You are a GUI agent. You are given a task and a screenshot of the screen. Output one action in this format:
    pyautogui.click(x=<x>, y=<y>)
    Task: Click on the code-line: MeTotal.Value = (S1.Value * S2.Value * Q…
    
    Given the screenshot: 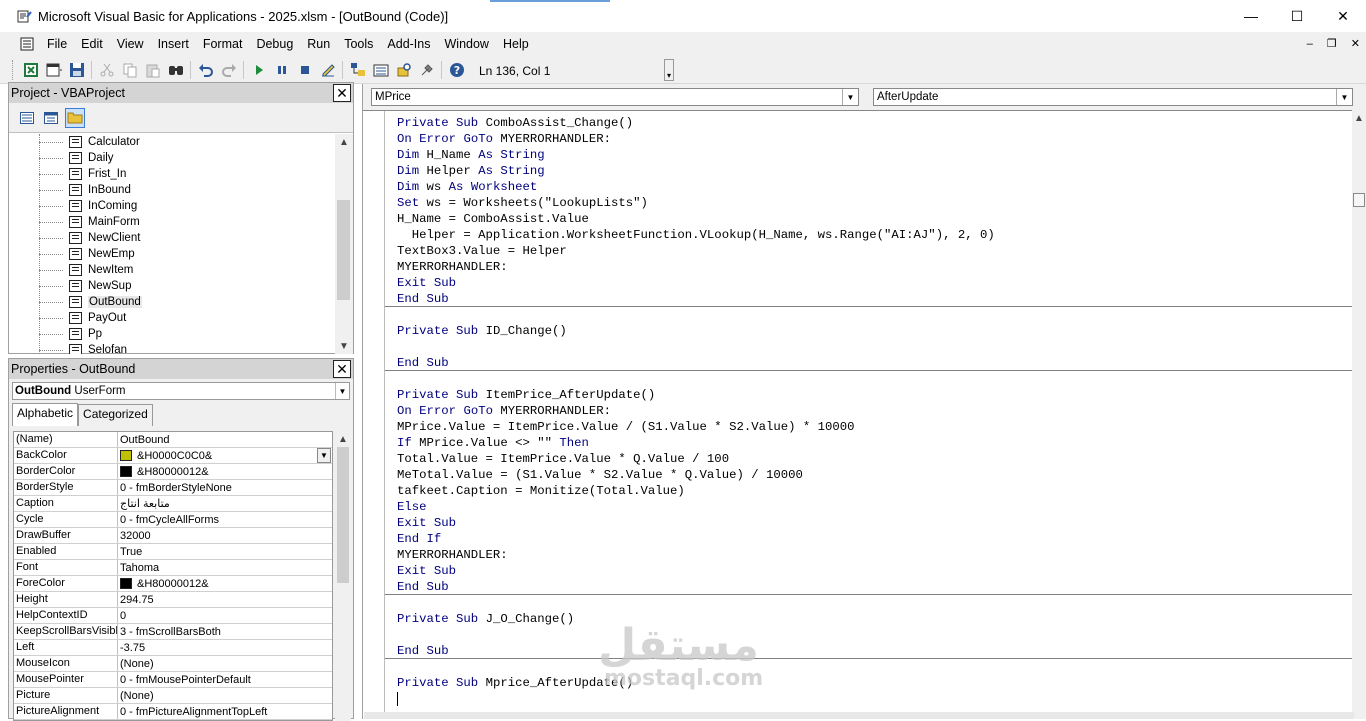 What is the action you would take?
    pyautogui.click(x=875, y=475)
    